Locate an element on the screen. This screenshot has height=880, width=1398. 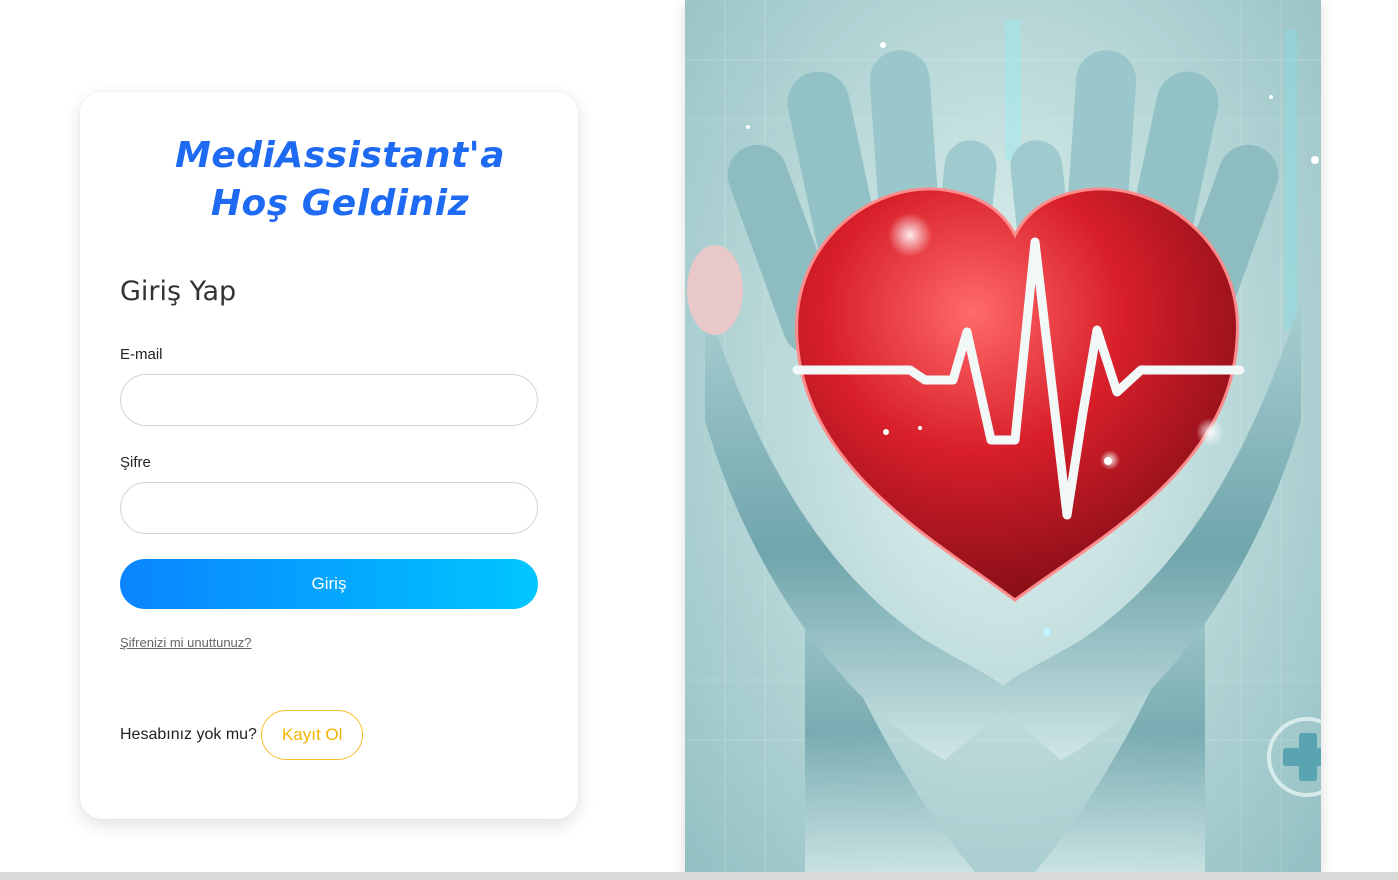
password-label: Şifre is located at coordinates (135, 462).